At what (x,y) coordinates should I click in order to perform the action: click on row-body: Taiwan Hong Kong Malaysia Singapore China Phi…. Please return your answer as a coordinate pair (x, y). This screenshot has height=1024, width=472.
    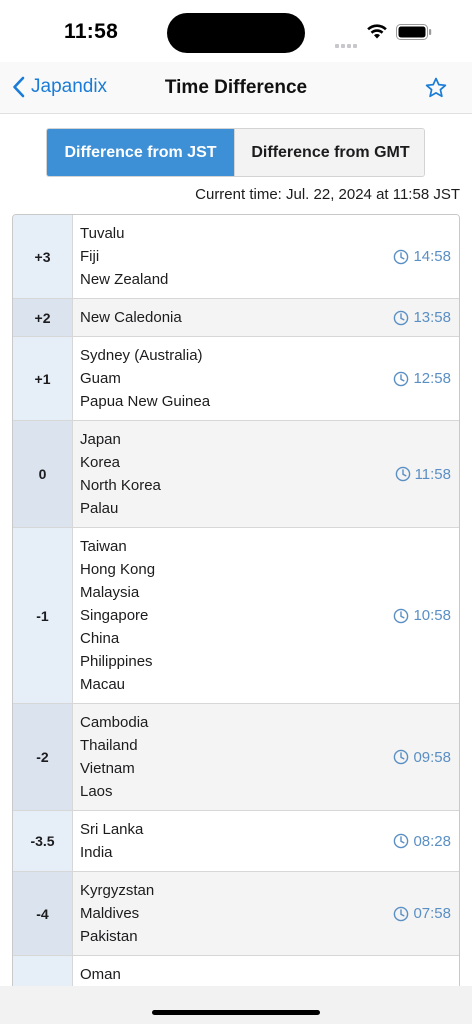
    Looking at the image, I should click on (266, 615).